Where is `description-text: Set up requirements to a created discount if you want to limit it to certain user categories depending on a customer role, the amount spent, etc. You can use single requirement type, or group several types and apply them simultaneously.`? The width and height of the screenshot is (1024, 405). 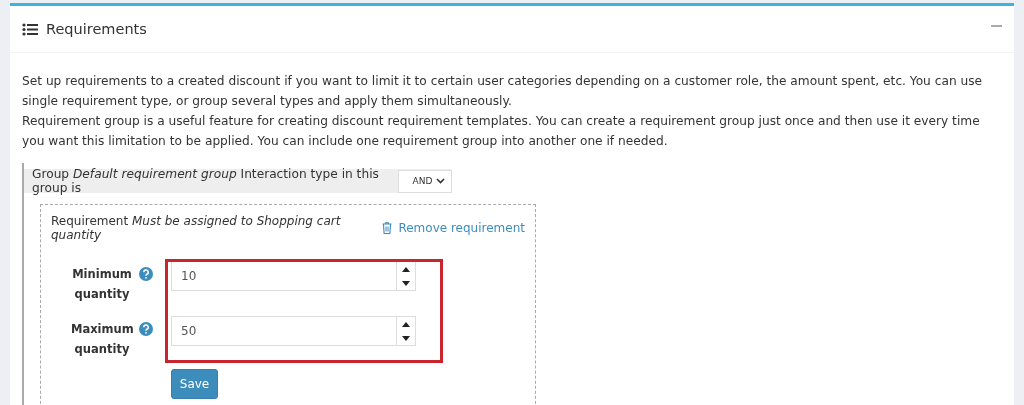
description-text: Set up requirements to a created discount if you want to limit it to certain user categories depending on a customer role, the amount spent, etc. You can use single requirement type, or group several types and apply them simultaneously. is located at coordinates (503, 91).